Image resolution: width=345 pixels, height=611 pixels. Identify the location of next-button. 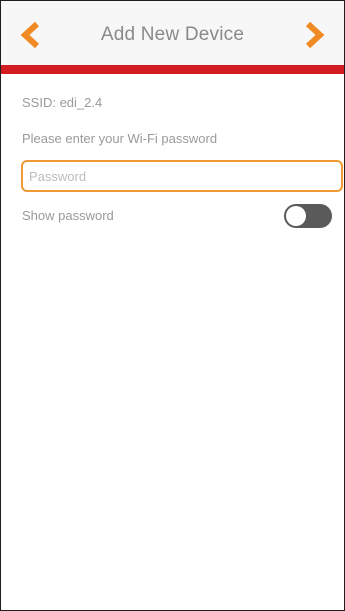
(312, 35).